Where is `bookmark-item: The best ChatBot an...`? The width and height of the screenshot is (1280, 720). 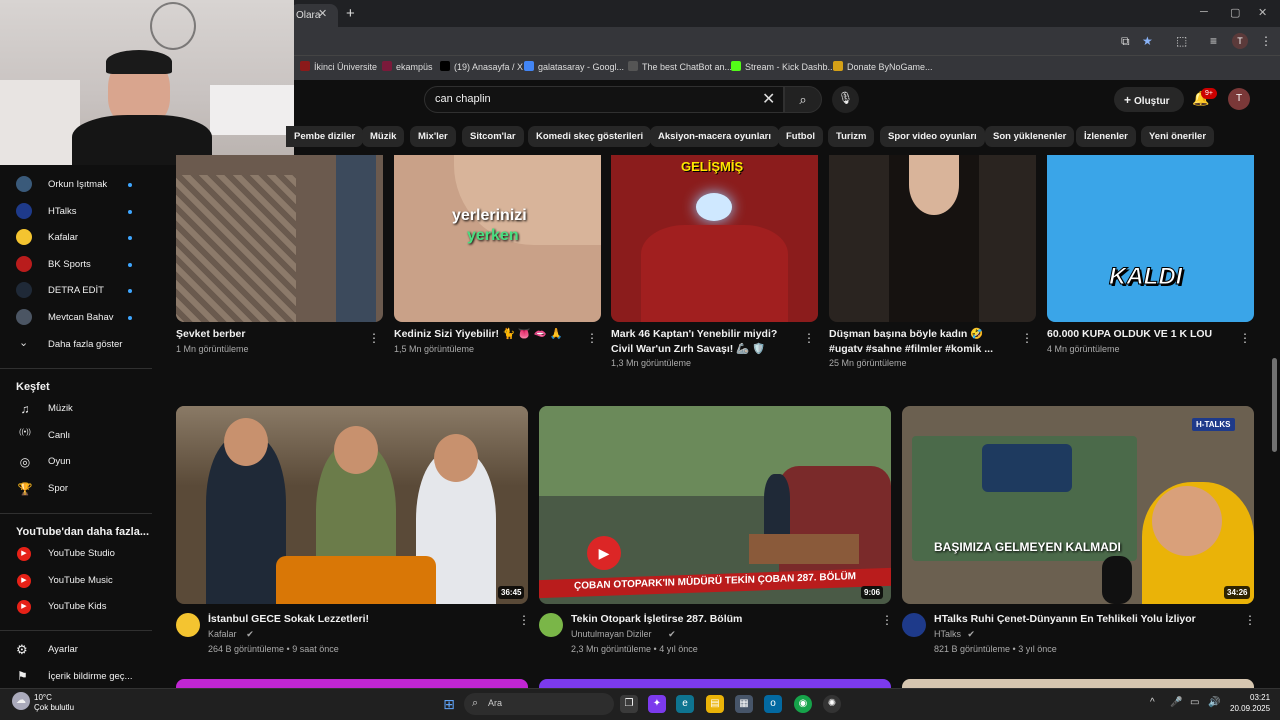 bookmark-item: The best ChatBot an... is located at coordinates (680, 66).